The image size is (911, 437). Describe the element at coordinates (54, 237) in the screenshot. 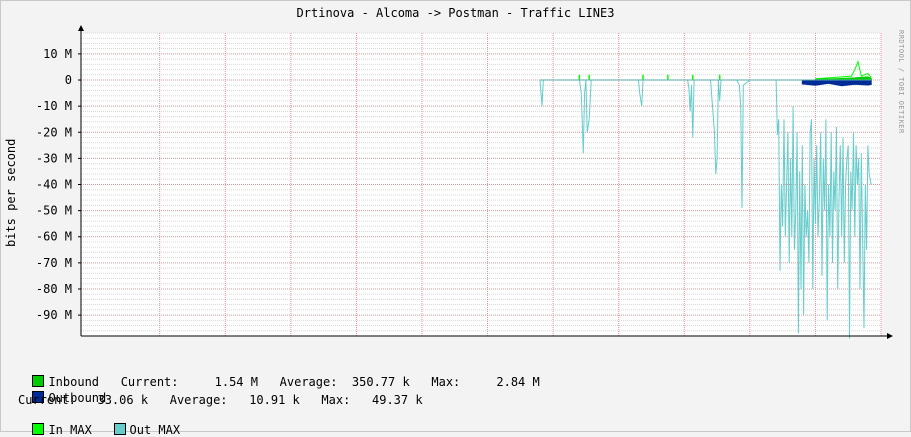

I see `y-tick-label: -60 M` at that location.